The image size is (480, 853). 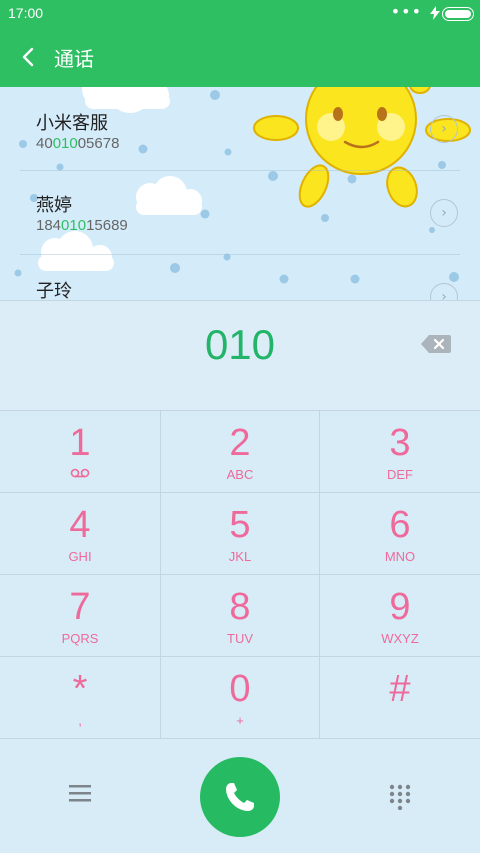 I want to click on bottom-action-bar, so click(x=240, y=795).